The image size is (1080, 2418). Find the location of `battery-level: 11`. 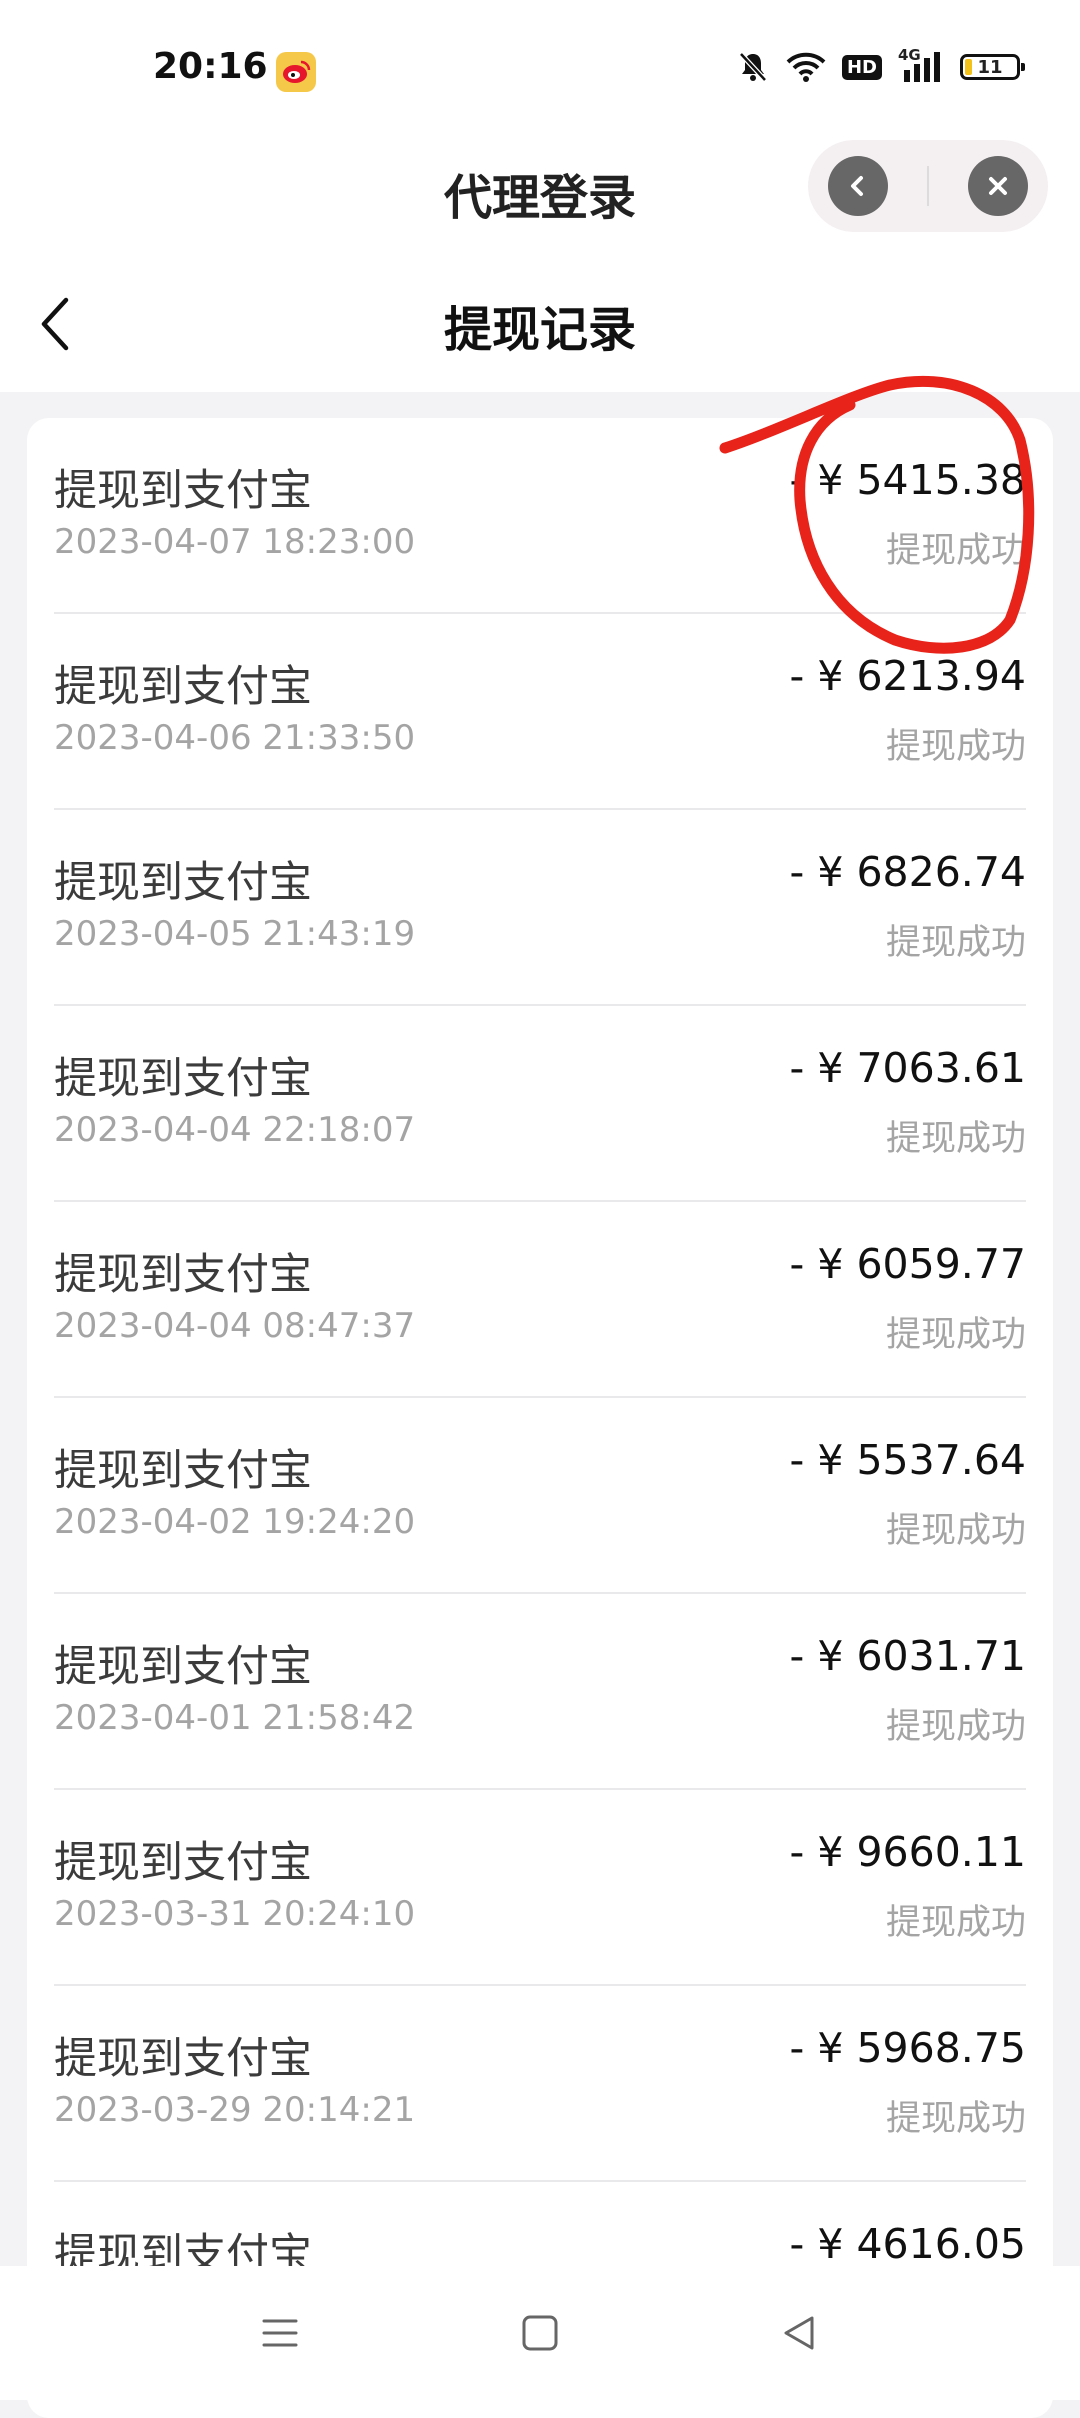

battery-level: 11 is located at coordinates (990, 67).